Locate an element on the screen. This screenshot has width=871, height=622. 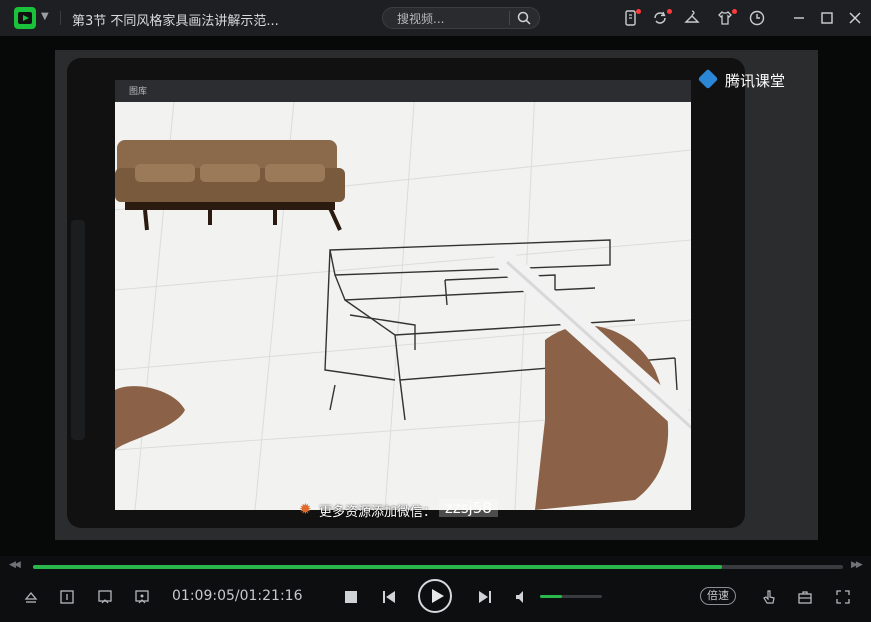
previous-icon is located at coordinates (389, 597).